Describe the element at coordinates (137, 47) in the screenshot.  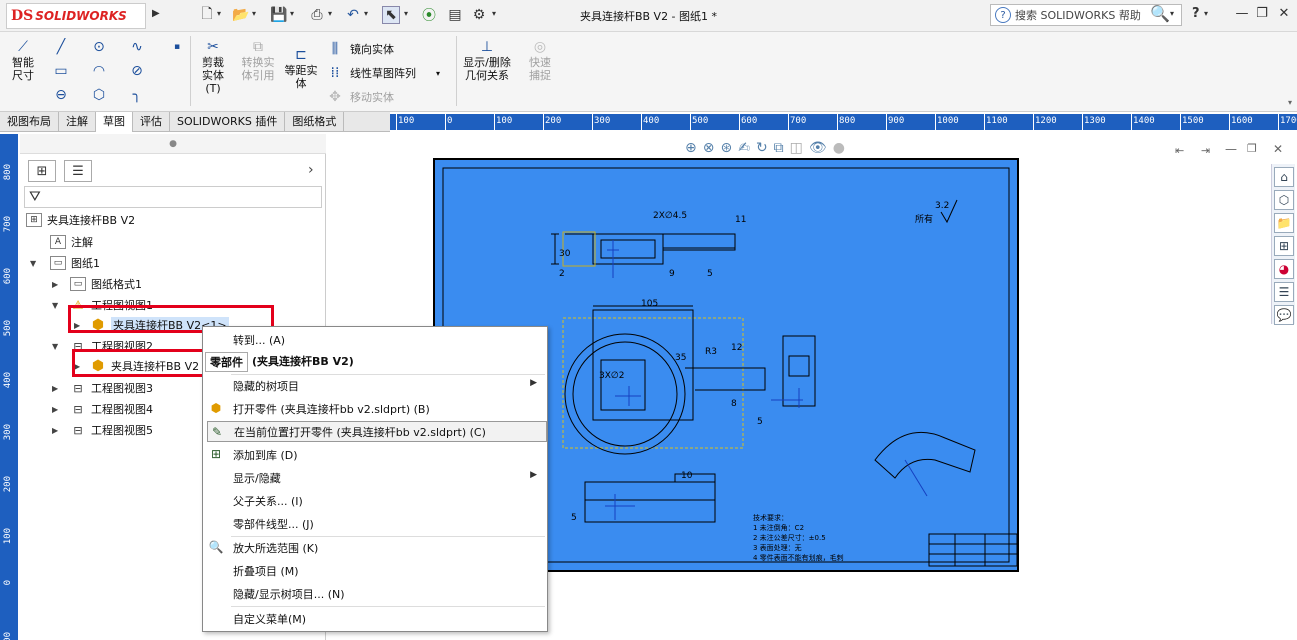
I see `spline-icon: ∿` at that location.